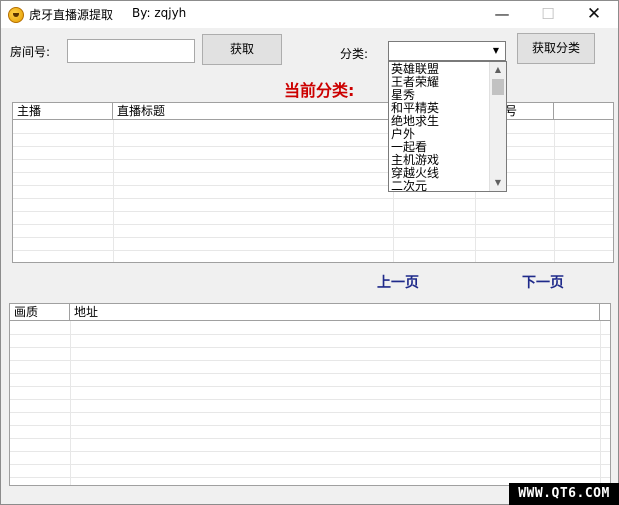  Describe the element at coordinates (498, 70) in the screenshot. I see `scroll-up-icon: ▲` at that location.